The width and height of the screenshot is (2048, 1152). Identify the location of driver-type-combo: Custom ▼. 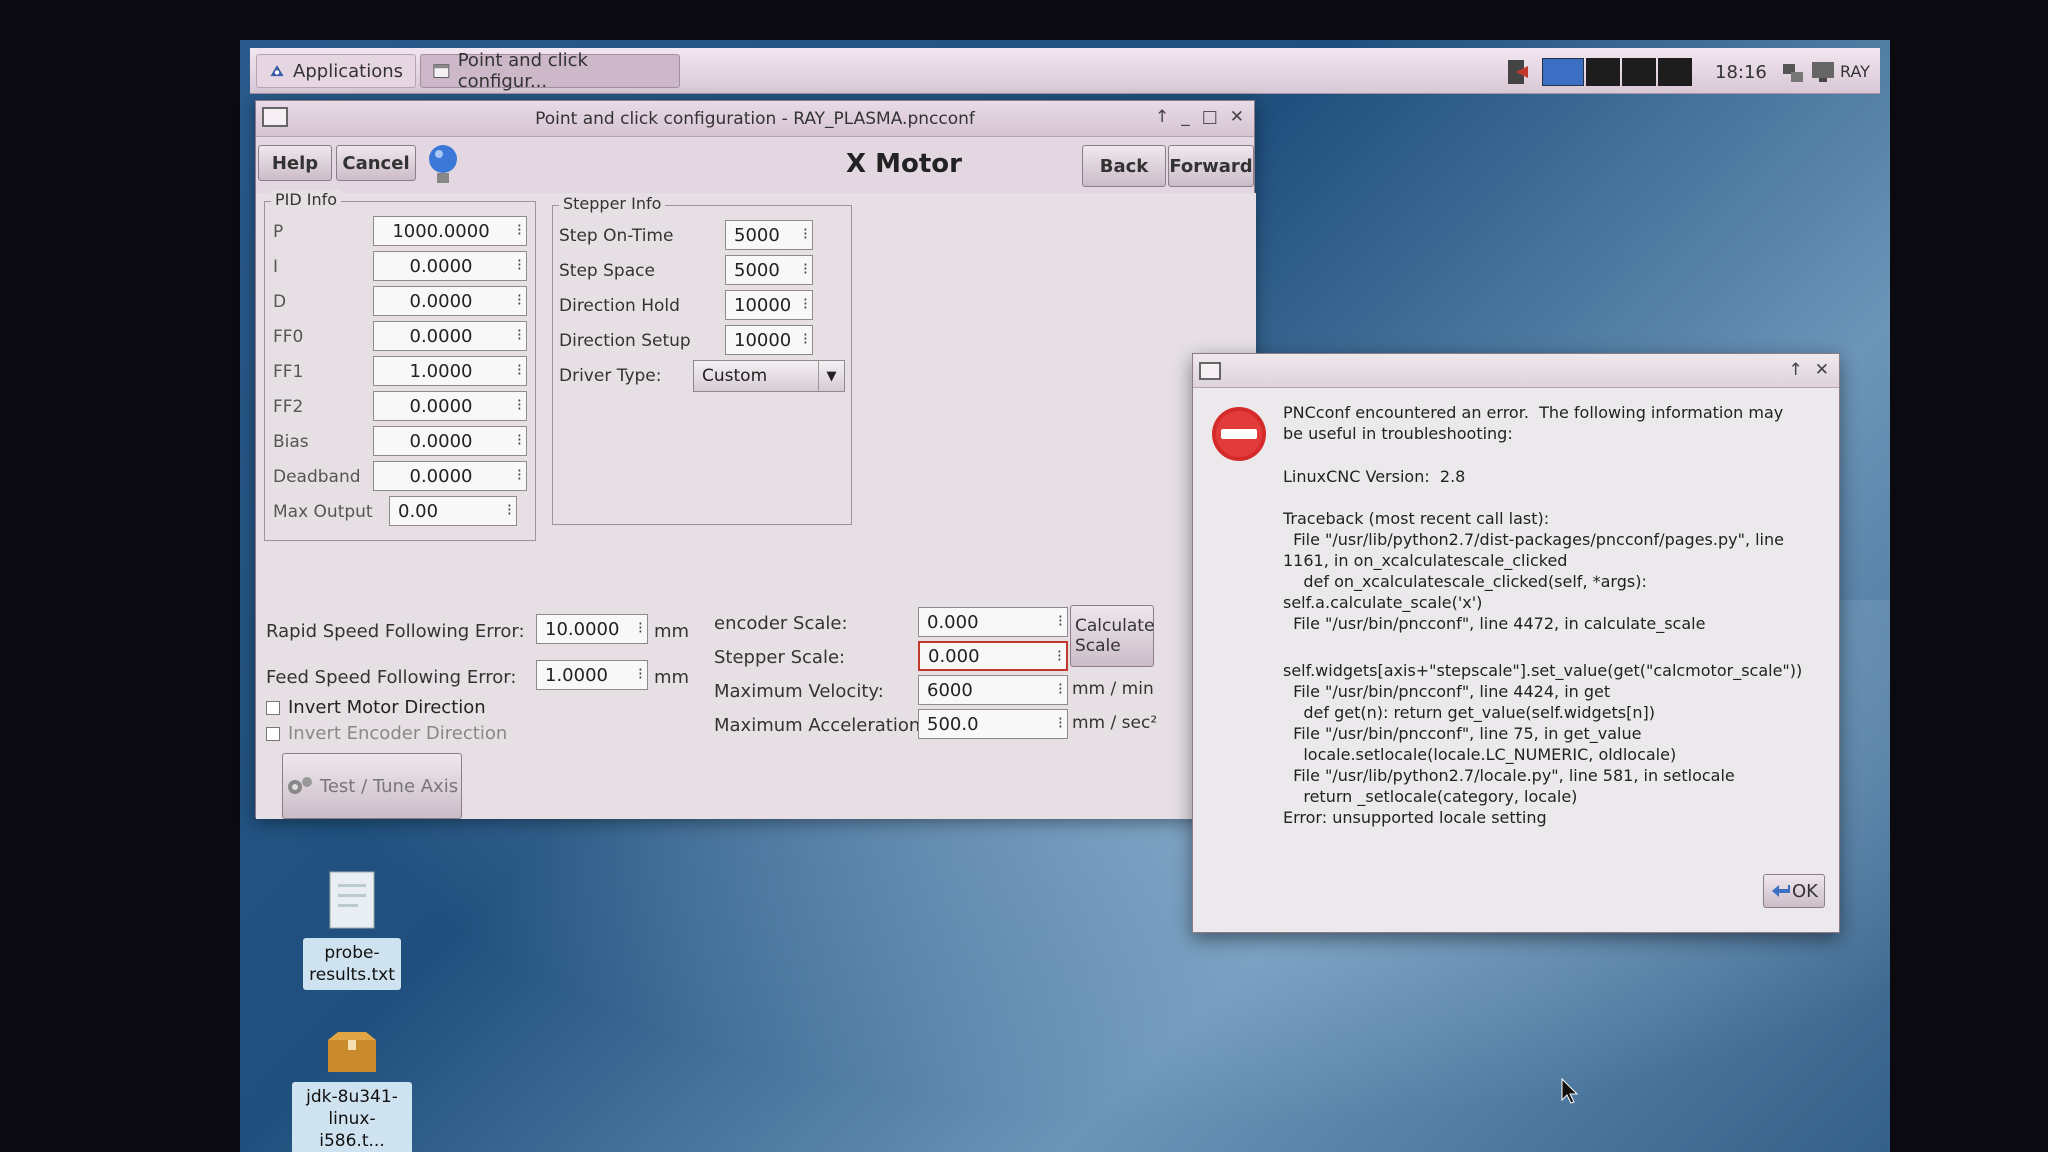
(769, 376).